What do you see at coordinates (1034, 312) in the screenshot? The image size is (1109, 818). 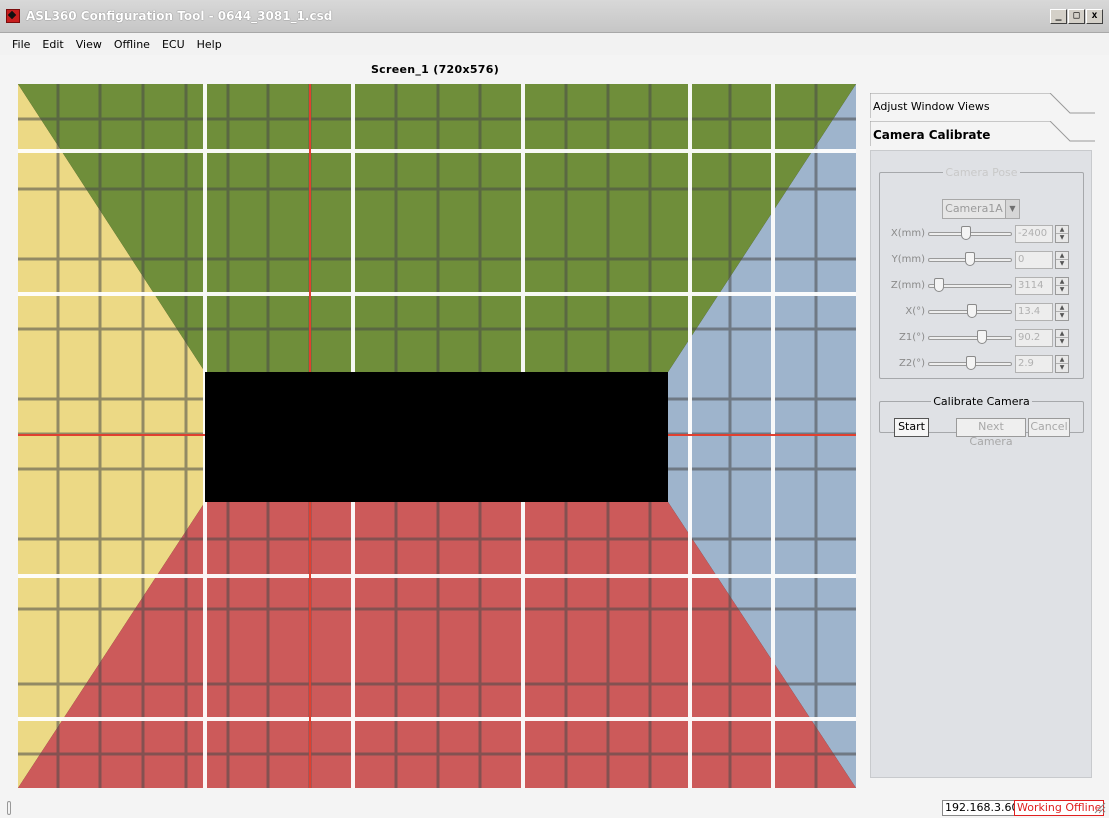 I see `pose-param-value-field: 13.4` at bounding box center [1034, 312].